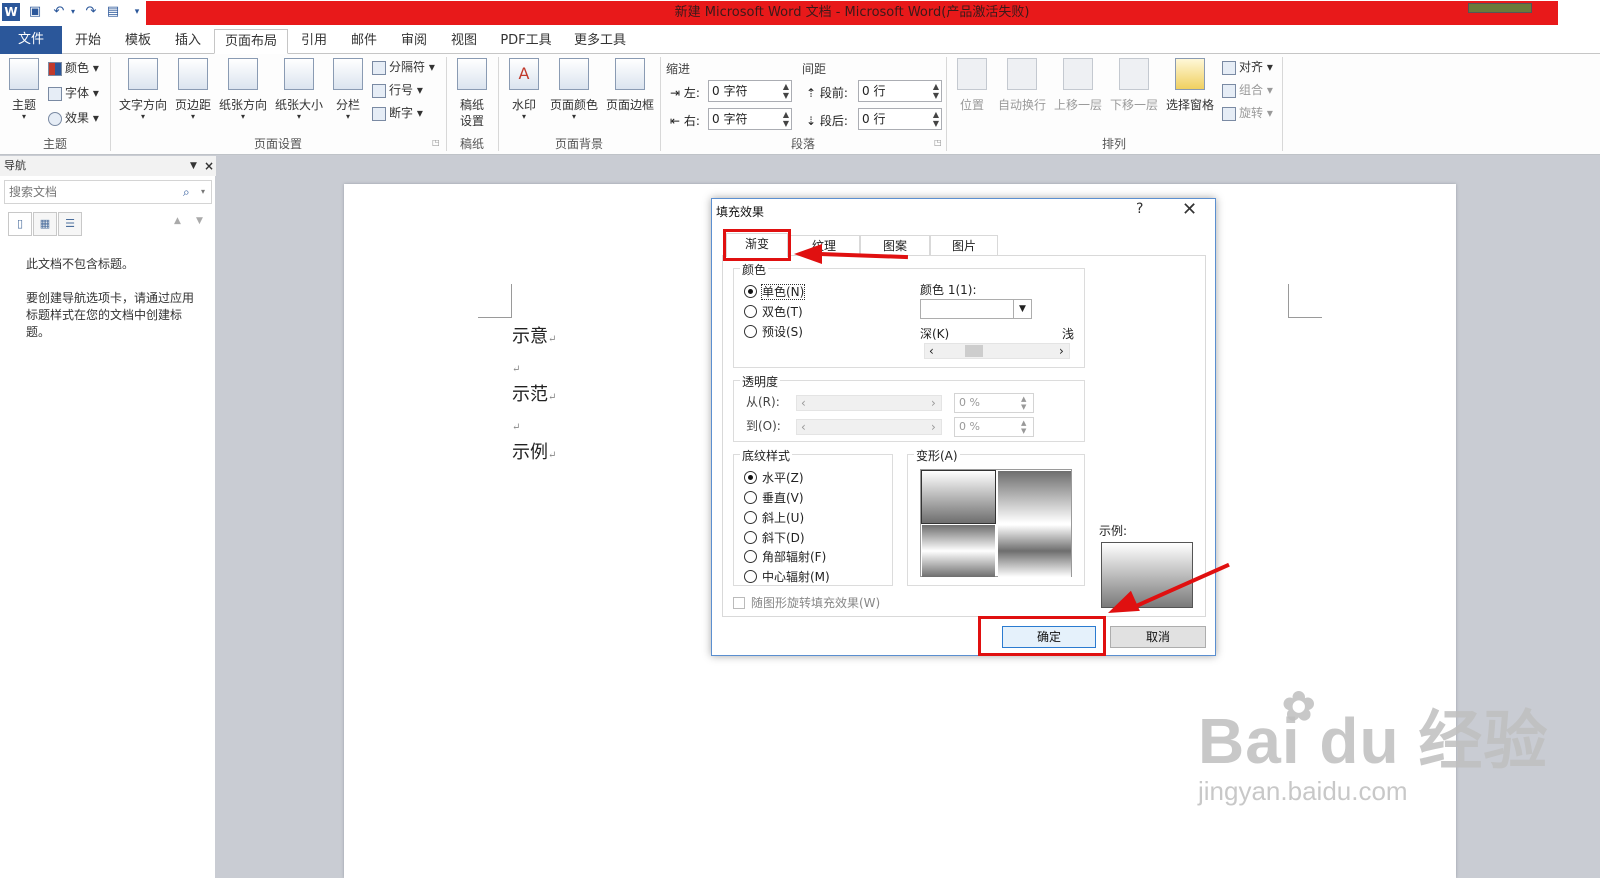 Image resolution: width=1600 pixels, height=878 pixels. What do you see at coordinates (138, 41) in the screenshot?
I see `tab-templates: 模板` at bounding box center [138, 41].